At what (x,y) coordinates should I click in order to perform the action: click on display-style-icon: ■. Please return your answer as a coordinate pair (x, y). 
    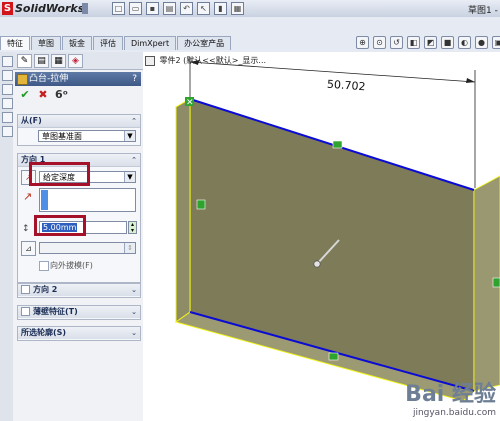
    Looking at the image, I should click on (447, 42).